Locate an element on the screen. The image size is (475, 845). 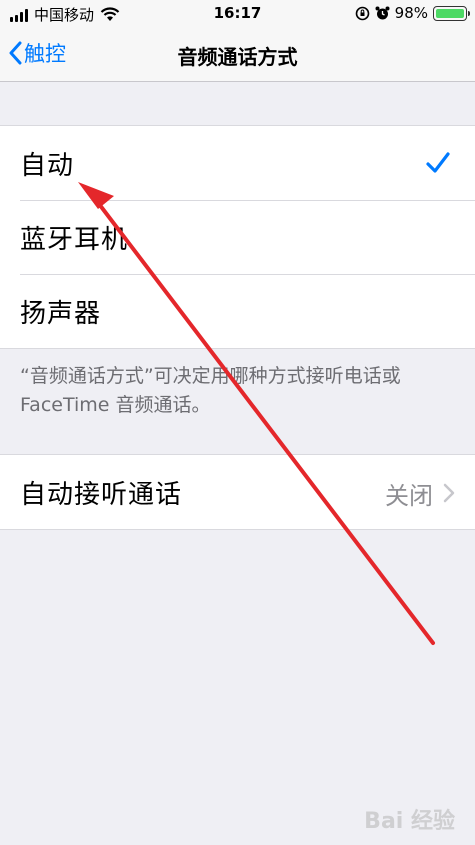
auto-answer-group: 自动接听通话 关闭 is located at coordinates (237, 492).